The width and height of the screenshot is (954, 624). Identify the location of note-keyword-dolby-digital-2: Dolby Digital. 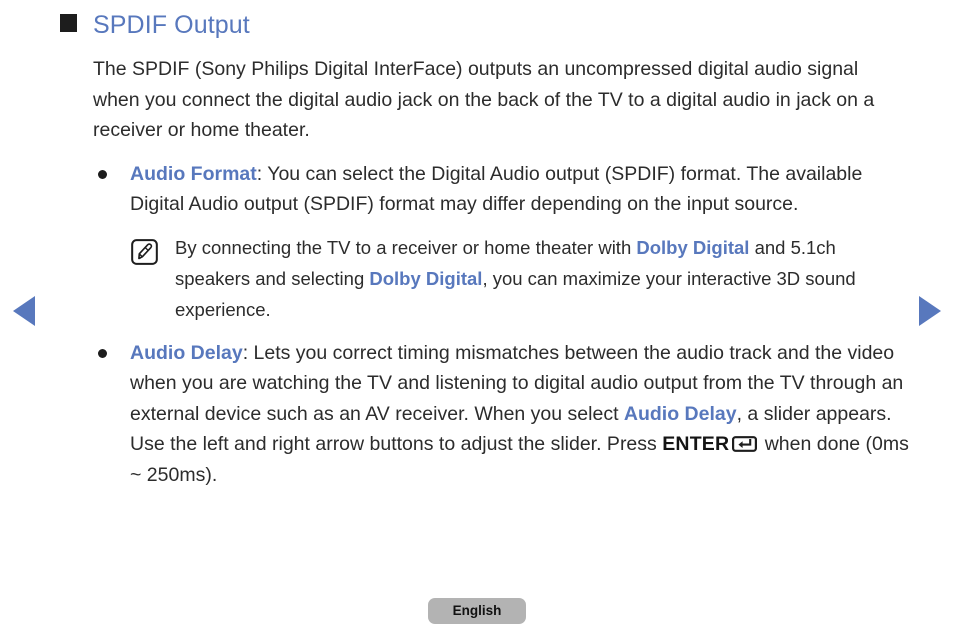
(426, 278).